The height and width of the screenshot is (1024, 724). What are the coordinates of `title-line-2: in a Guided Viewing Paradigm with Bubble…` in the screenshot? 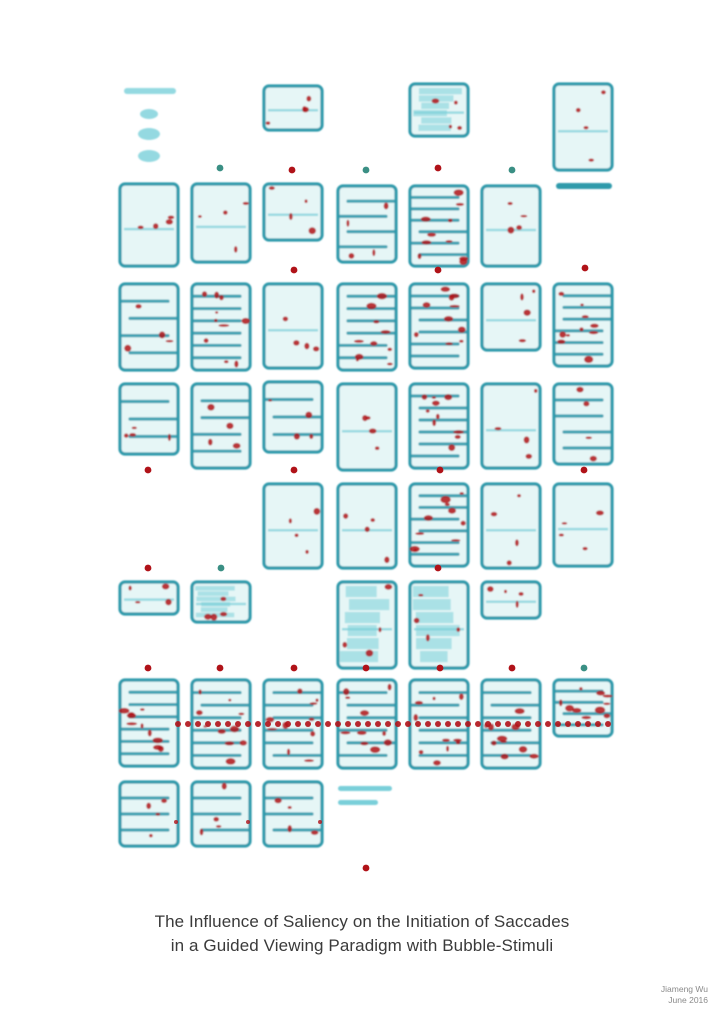 It's located at (362, 945).